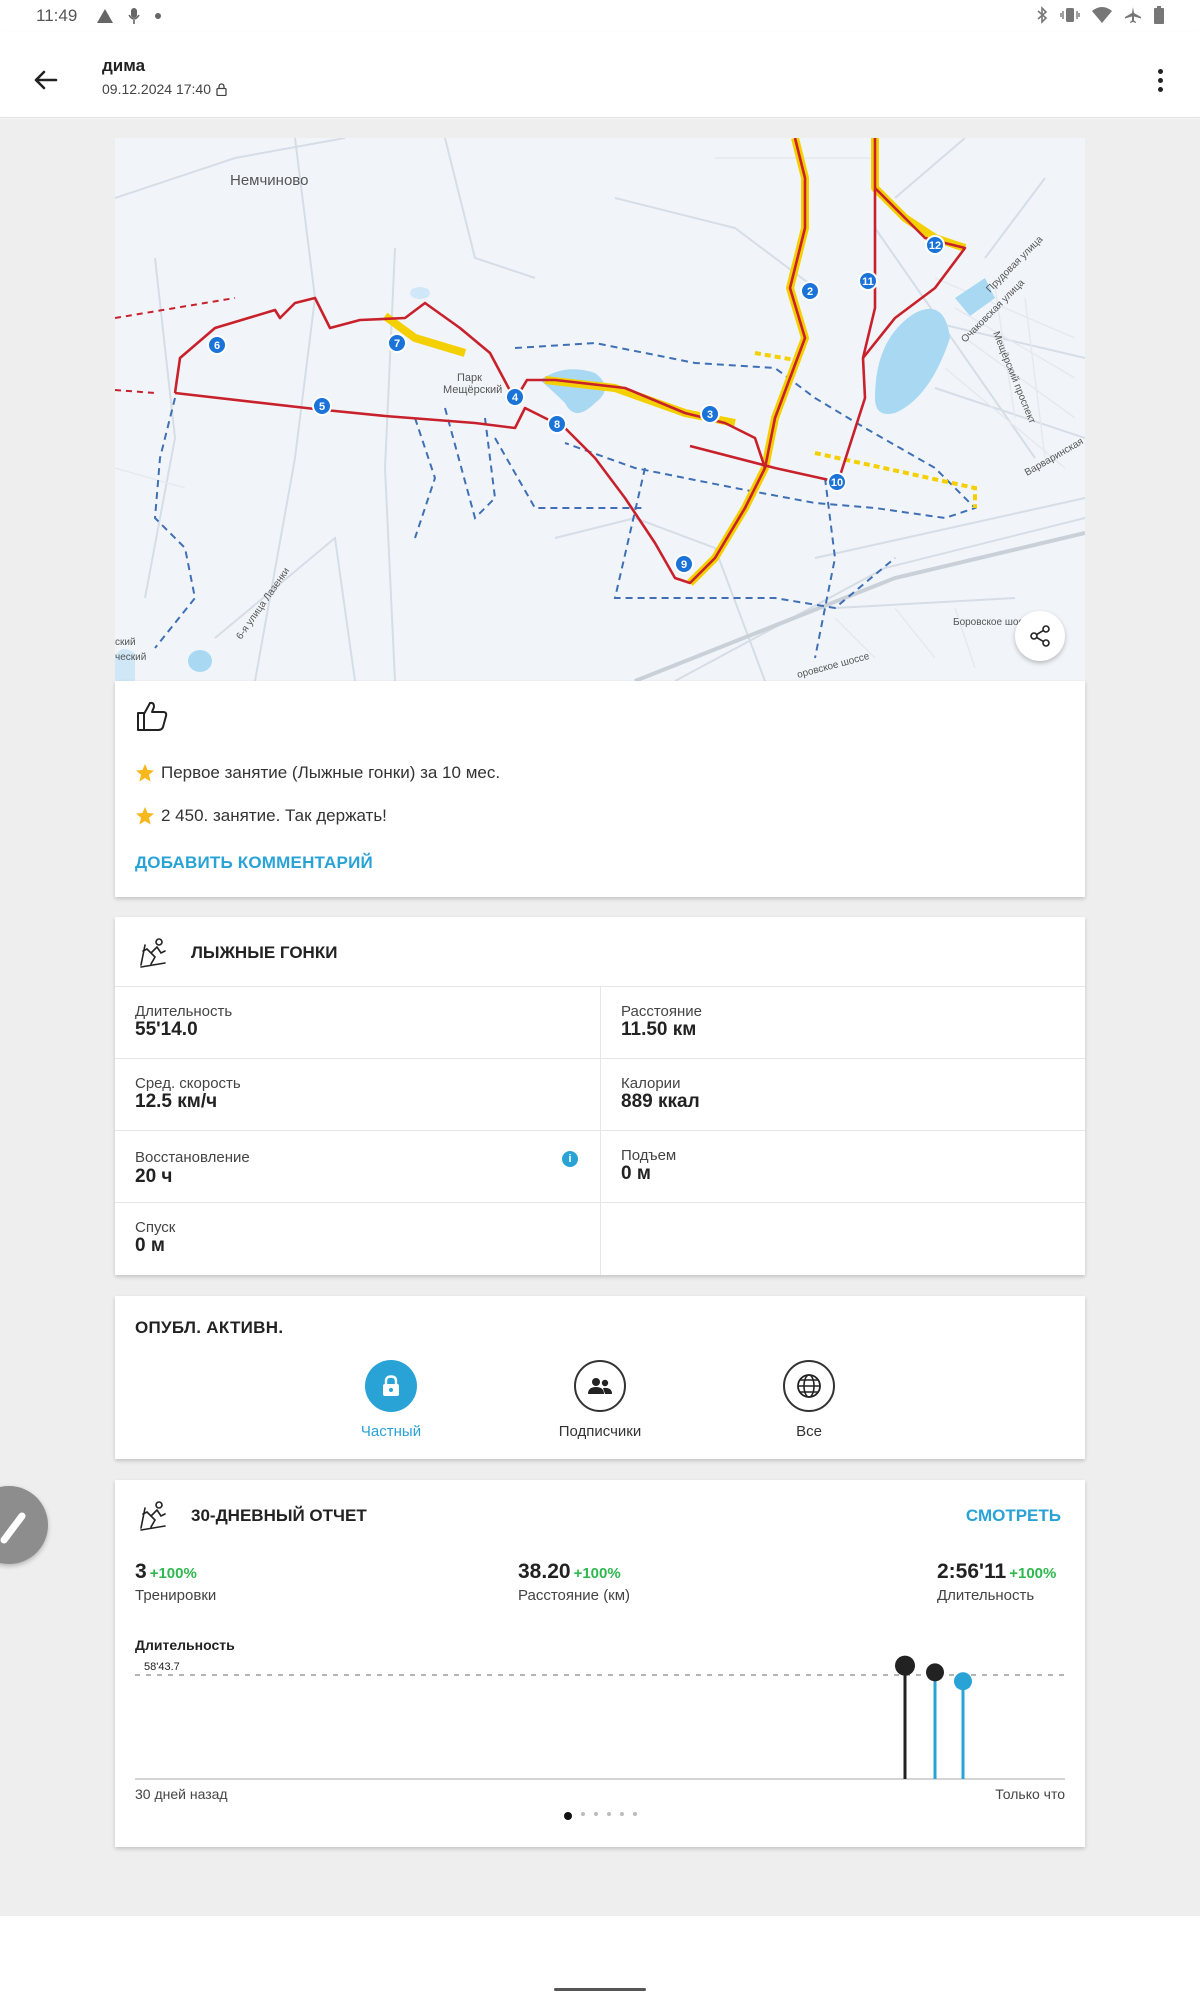 Image resolution: width=1200 pixels, height=2000 pixels. I want to click on page-title: дима, so click(124, 65).